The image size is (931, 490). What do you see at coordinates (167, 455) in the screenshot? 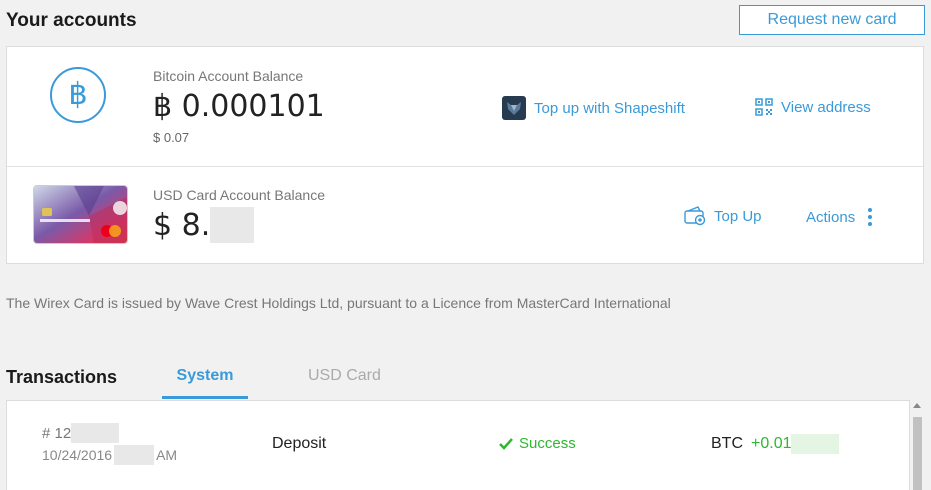
I see `tx-time-suffix: AM` at bounding box center [167, 455].